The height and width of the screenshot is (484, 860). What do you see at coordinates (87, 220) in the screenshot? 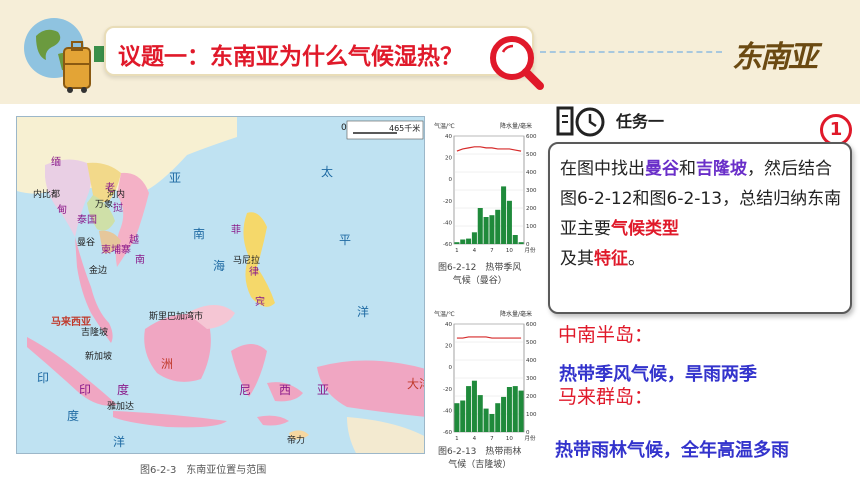
I see `label-thailand: 泰国` at bounding box center [87, 220].